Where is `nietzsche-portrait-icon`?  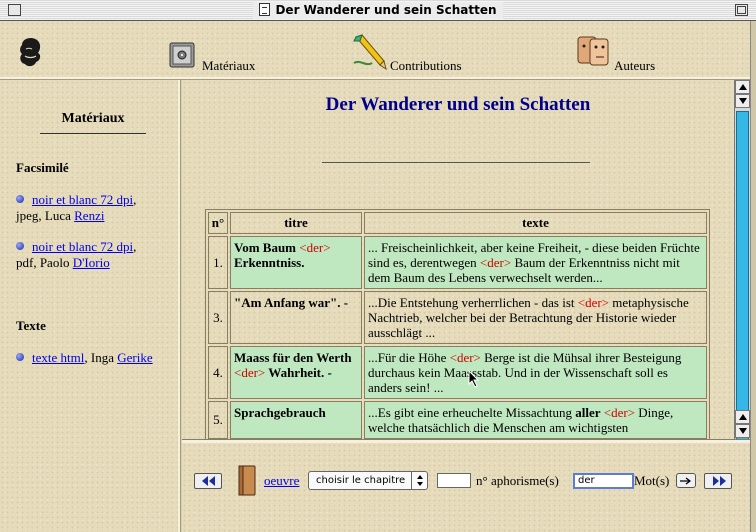 nietzsche-portrait-icon is located at coordinates (30, 52).